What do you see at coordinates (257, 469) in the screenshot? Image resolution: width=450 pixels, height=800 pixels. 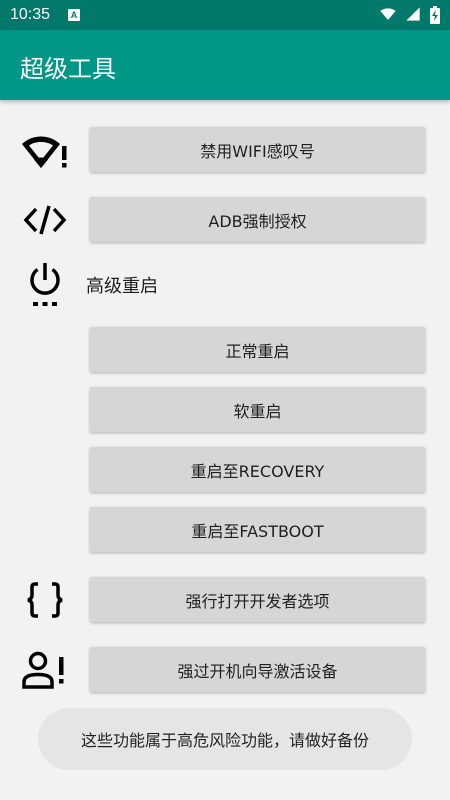 I see `reboot-recovery-button: 重启至RECOVERY` at bounding box center [257, 469].